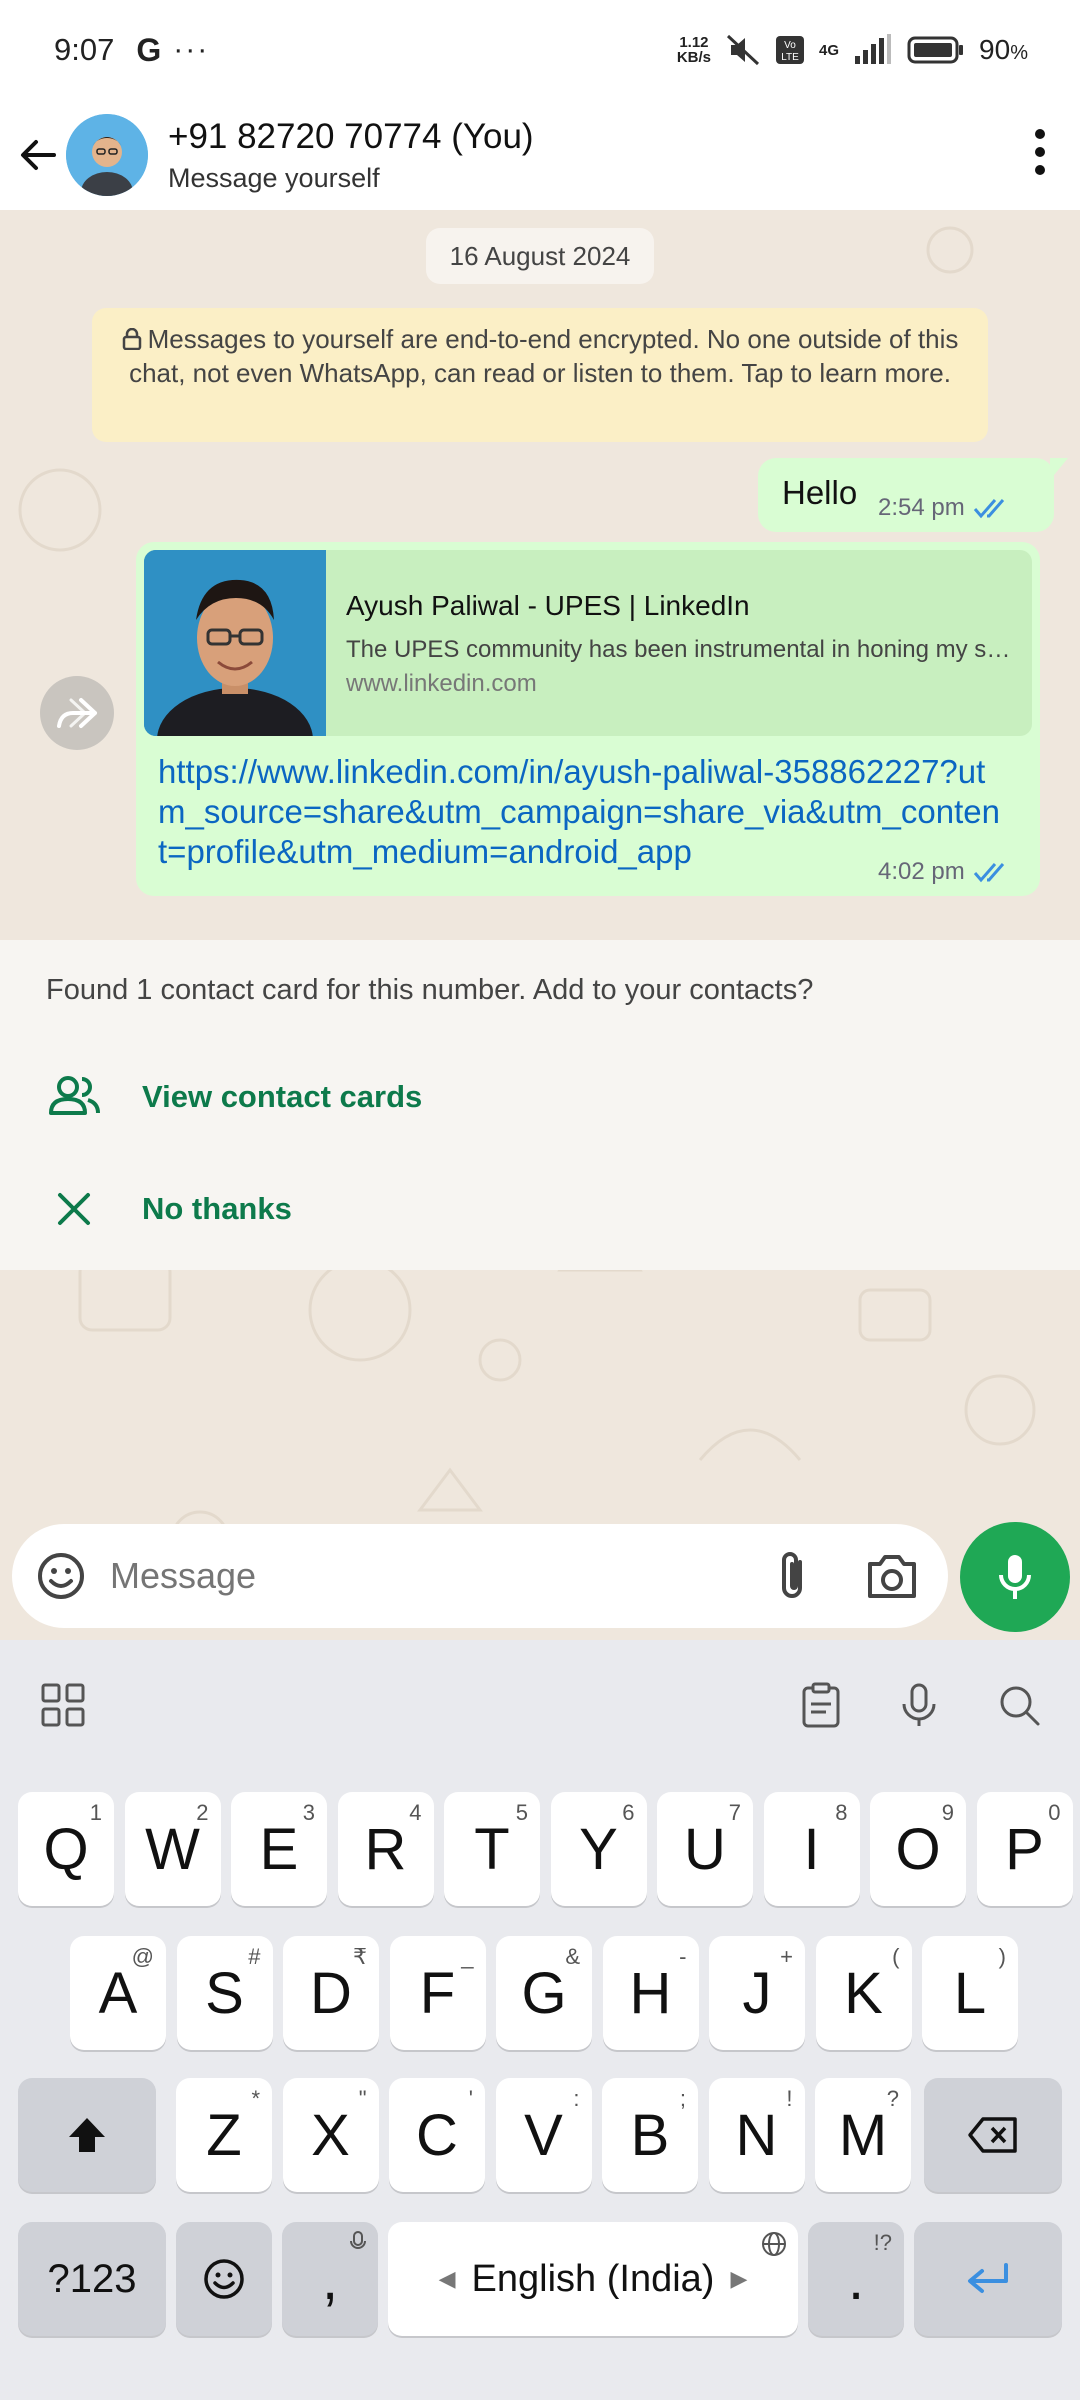  Describe the element at coordinates (38, 155) in the screenshot. I see `back-arrow-icon` at that location.